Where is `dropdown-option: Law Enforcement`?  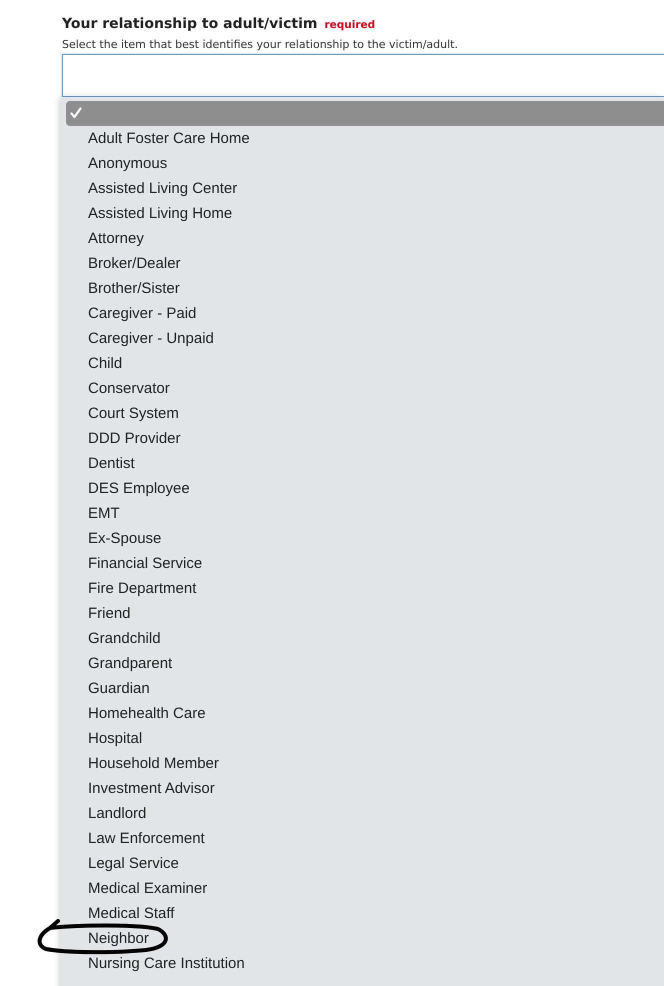
dropdown-option: Law Enforcement is located at coordinates (365, 838).